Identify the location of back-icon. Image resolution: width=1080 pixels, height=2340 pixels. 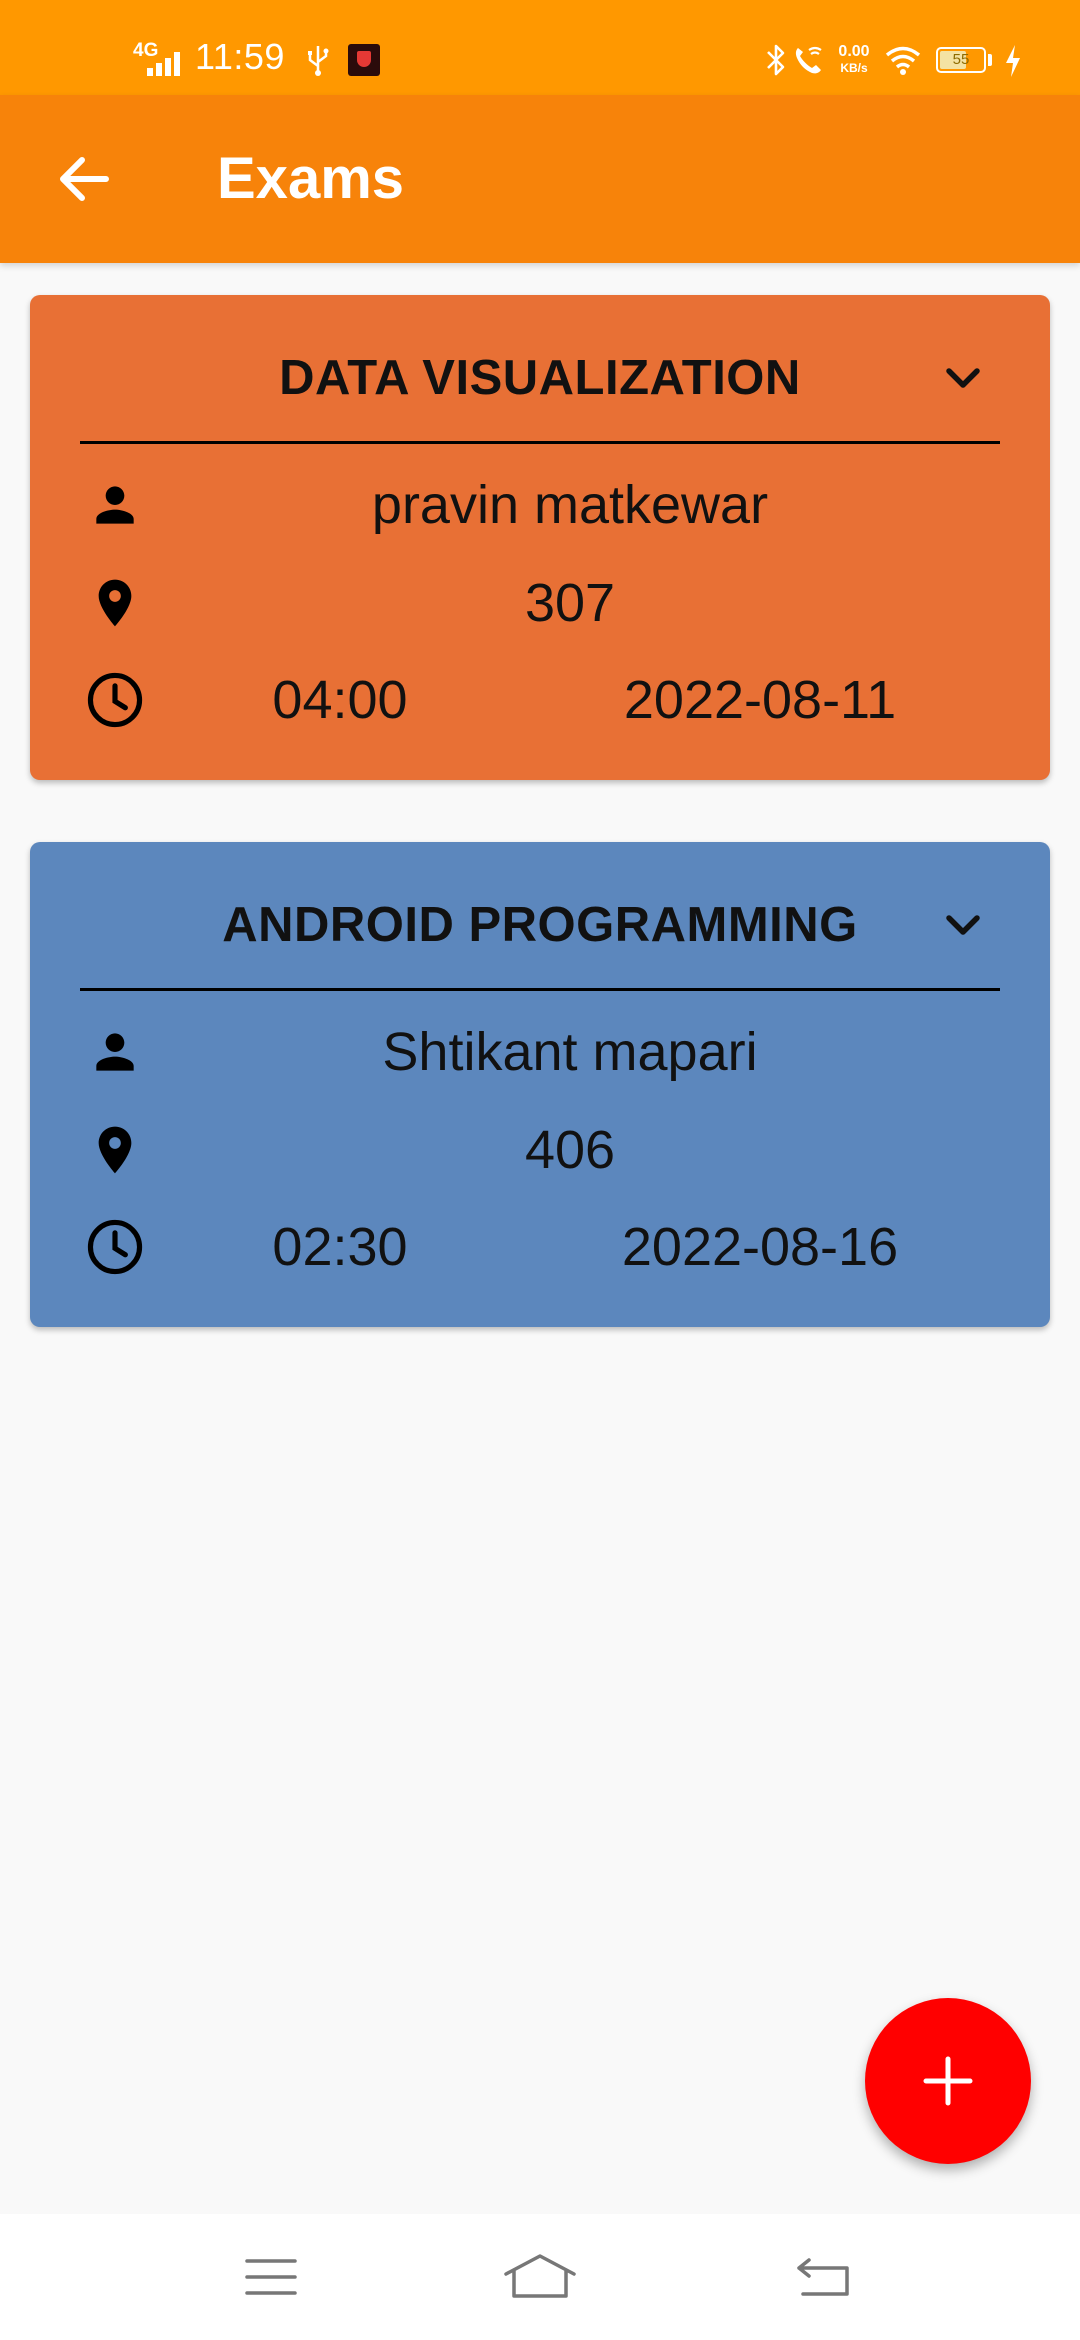
(823, 2277).